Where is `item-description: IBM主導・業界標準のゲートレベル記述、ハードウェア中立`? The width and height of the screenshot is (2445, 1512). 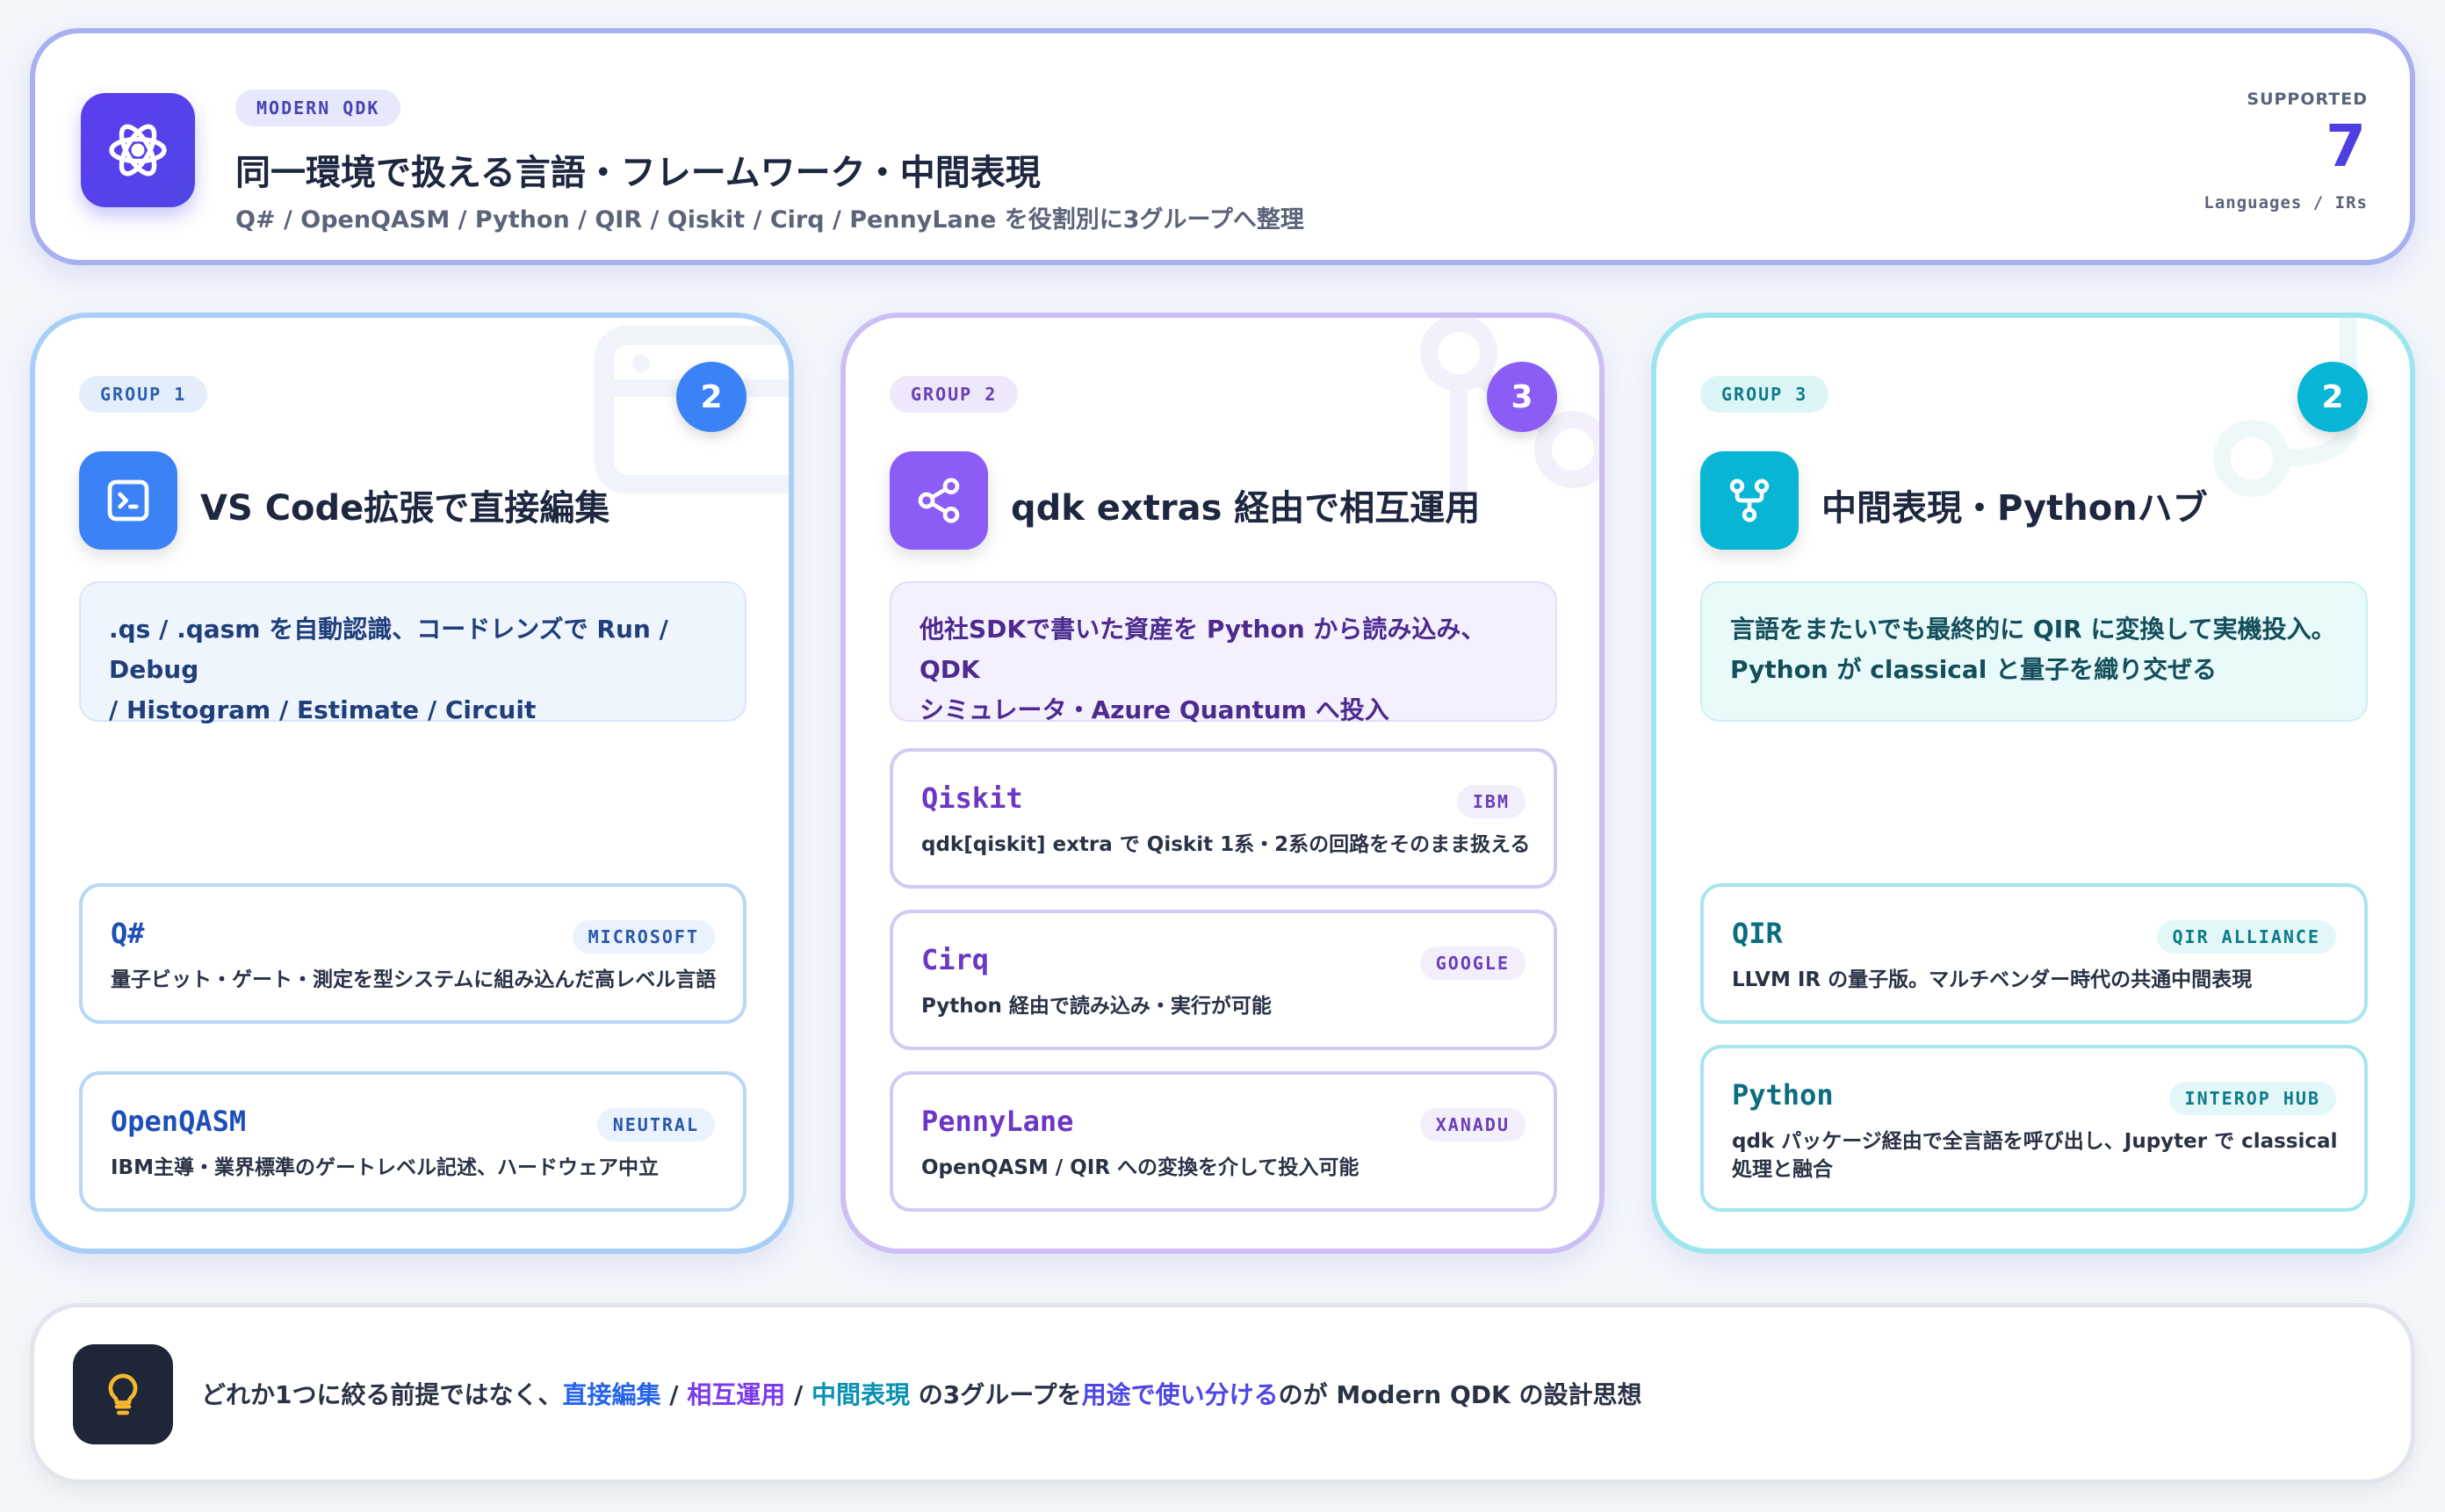
item-description: IBM主導・業界標準のゲートレベル記述、ハードウェア中立 is located at coordinates (385, 1167).